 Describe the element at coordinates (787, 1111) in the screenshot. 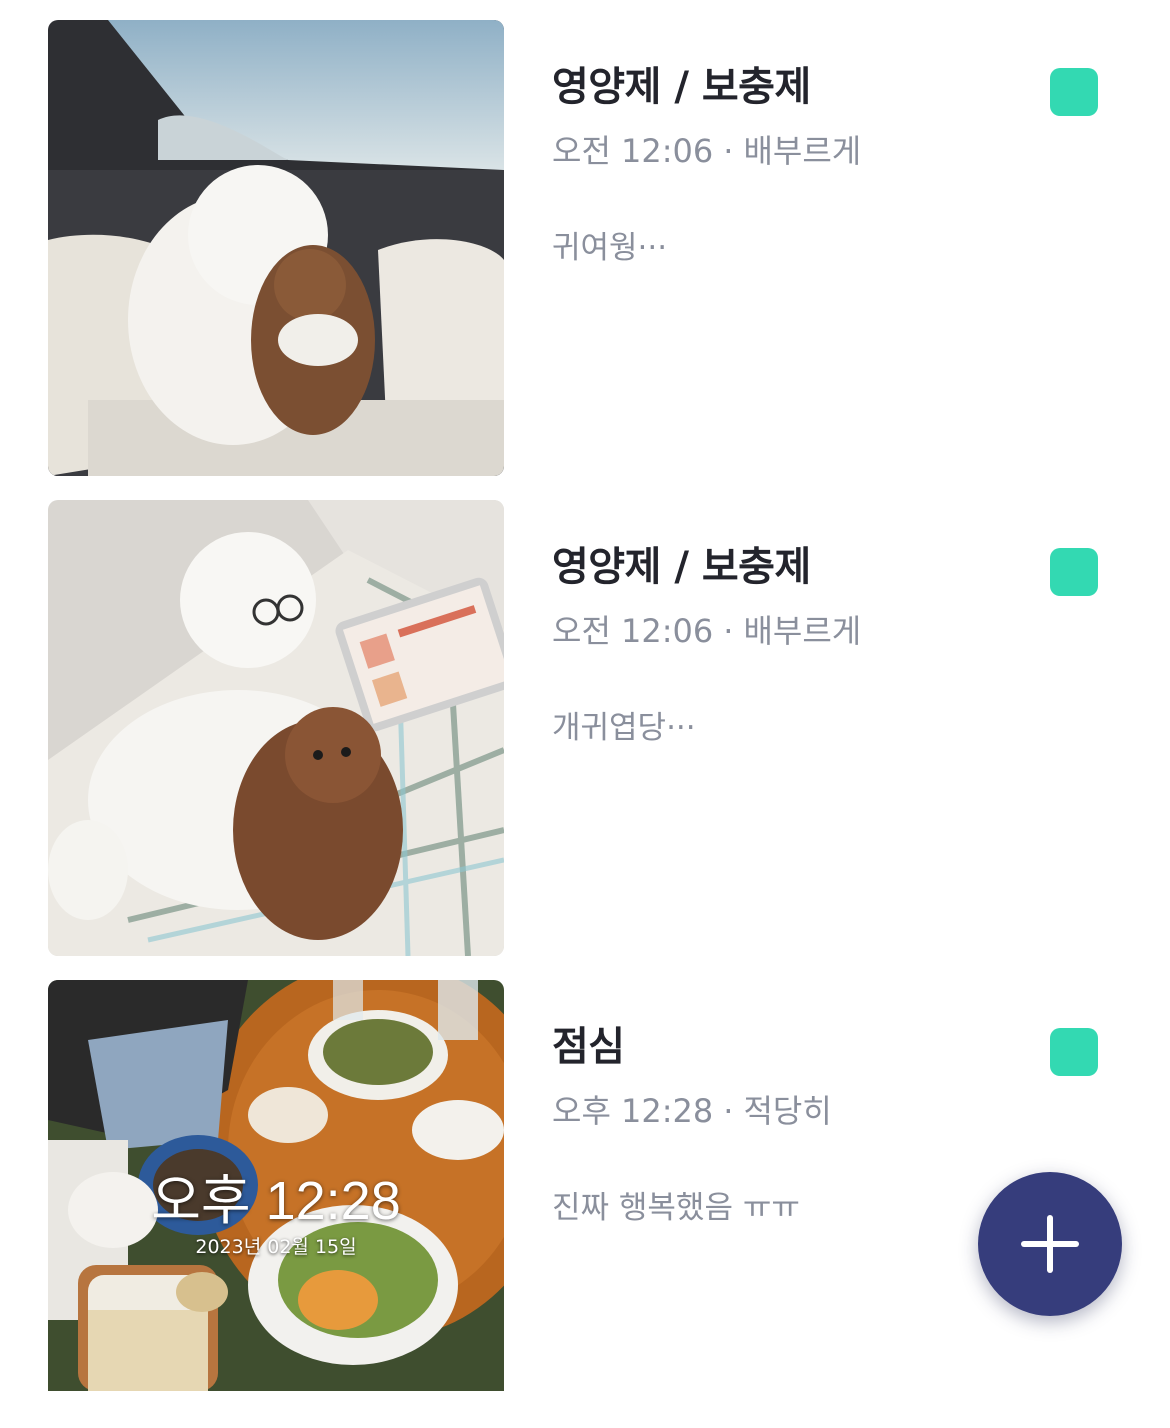

I see `entry-appetite: 적당히` at that location.